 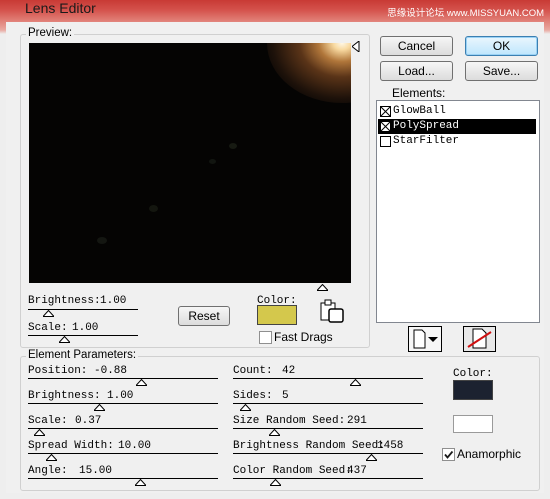 I want to click on new-element-button, so click(x=425, y=339).